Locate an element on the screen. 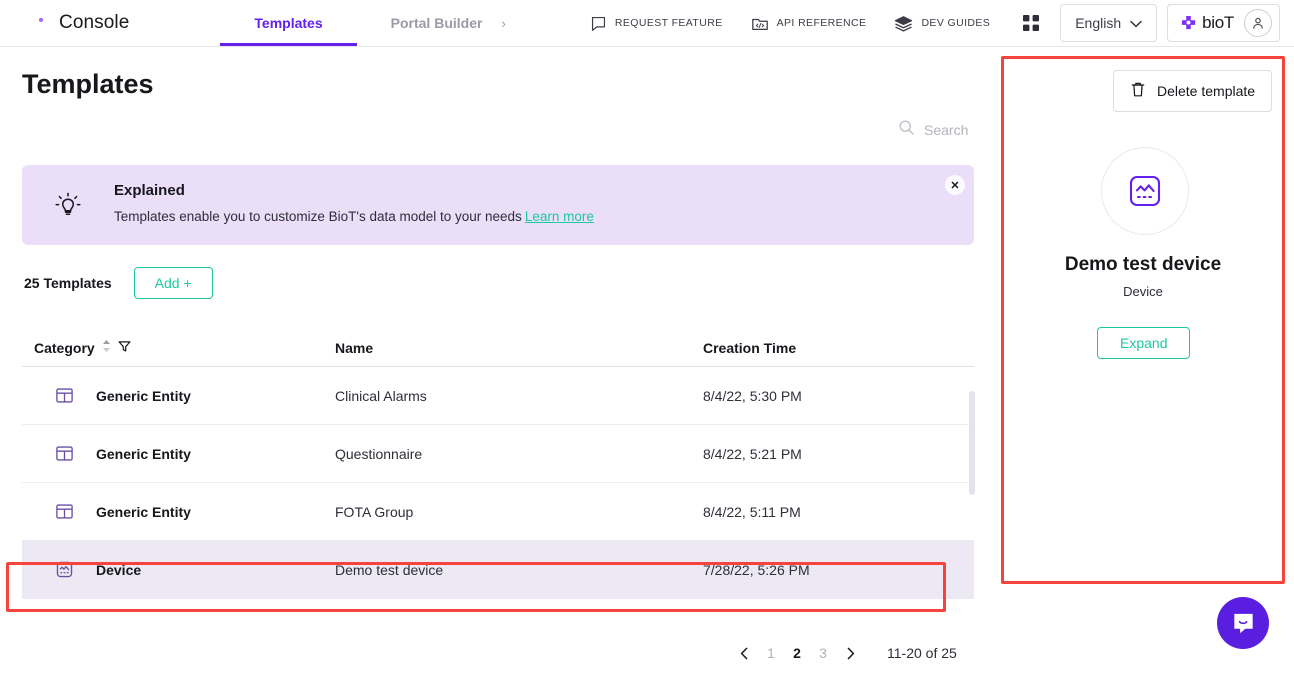  row-name: Questionnaire is located at coordinates (379, 453).